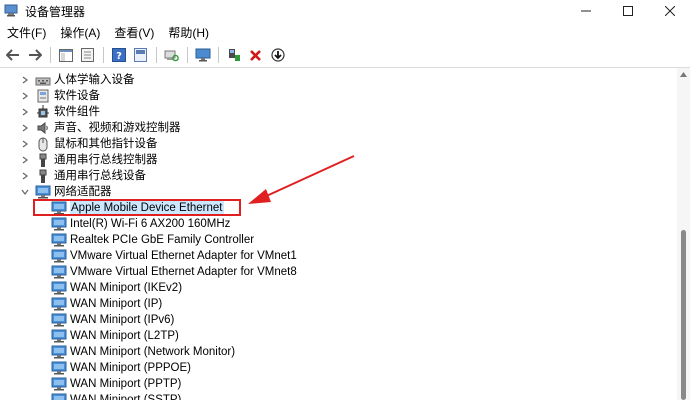 Image resolution: width=690 pixels, height=400 pixels. What do you see at coordinates (301, 179) in the screenshot?
I see `annotation-arrow` at bounding box center [301, 179].